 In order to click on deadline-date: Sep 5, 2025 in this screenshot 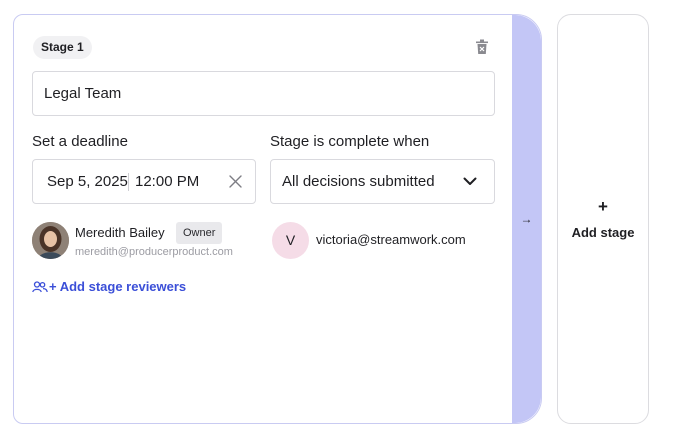, I will do `click(80, 181)`.